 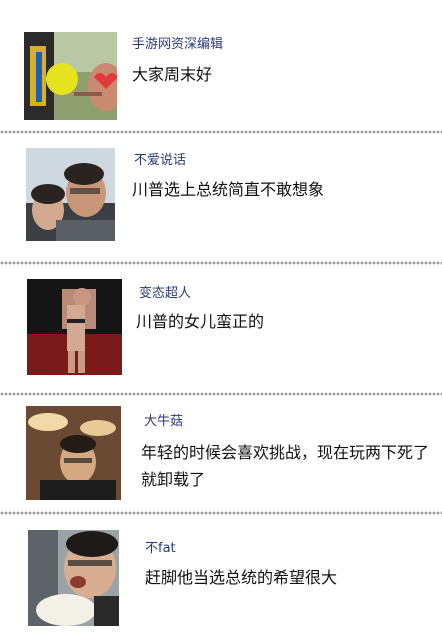 What do you see at coordinates (285, 466) in the screenshot?
I see `message-text: 年轻的时候会喜欢挑战，现在玩两下死了就卸载了` at bounding box center [285, 466].